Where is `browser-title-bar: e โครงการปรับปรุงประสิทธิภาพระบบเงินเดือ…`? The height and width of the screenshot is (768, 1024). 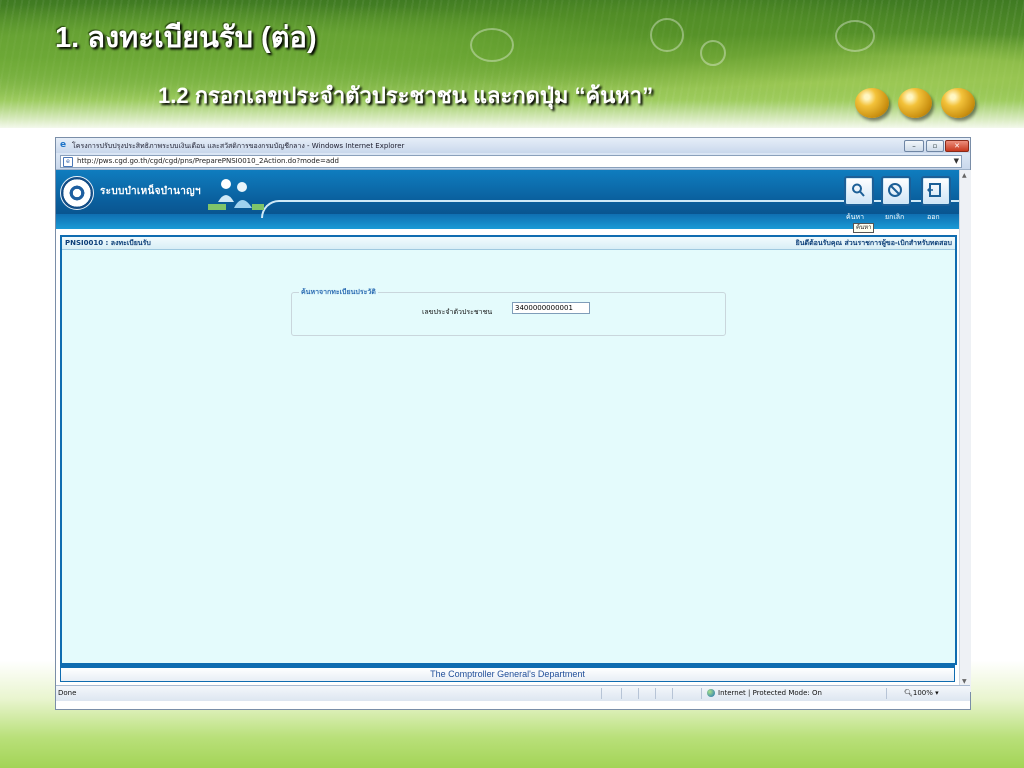
browser-title-bar: e โครงการปรับปรุงประสิทธิภาพระบบเงินเดือ… is located at coordinates (513, 145).